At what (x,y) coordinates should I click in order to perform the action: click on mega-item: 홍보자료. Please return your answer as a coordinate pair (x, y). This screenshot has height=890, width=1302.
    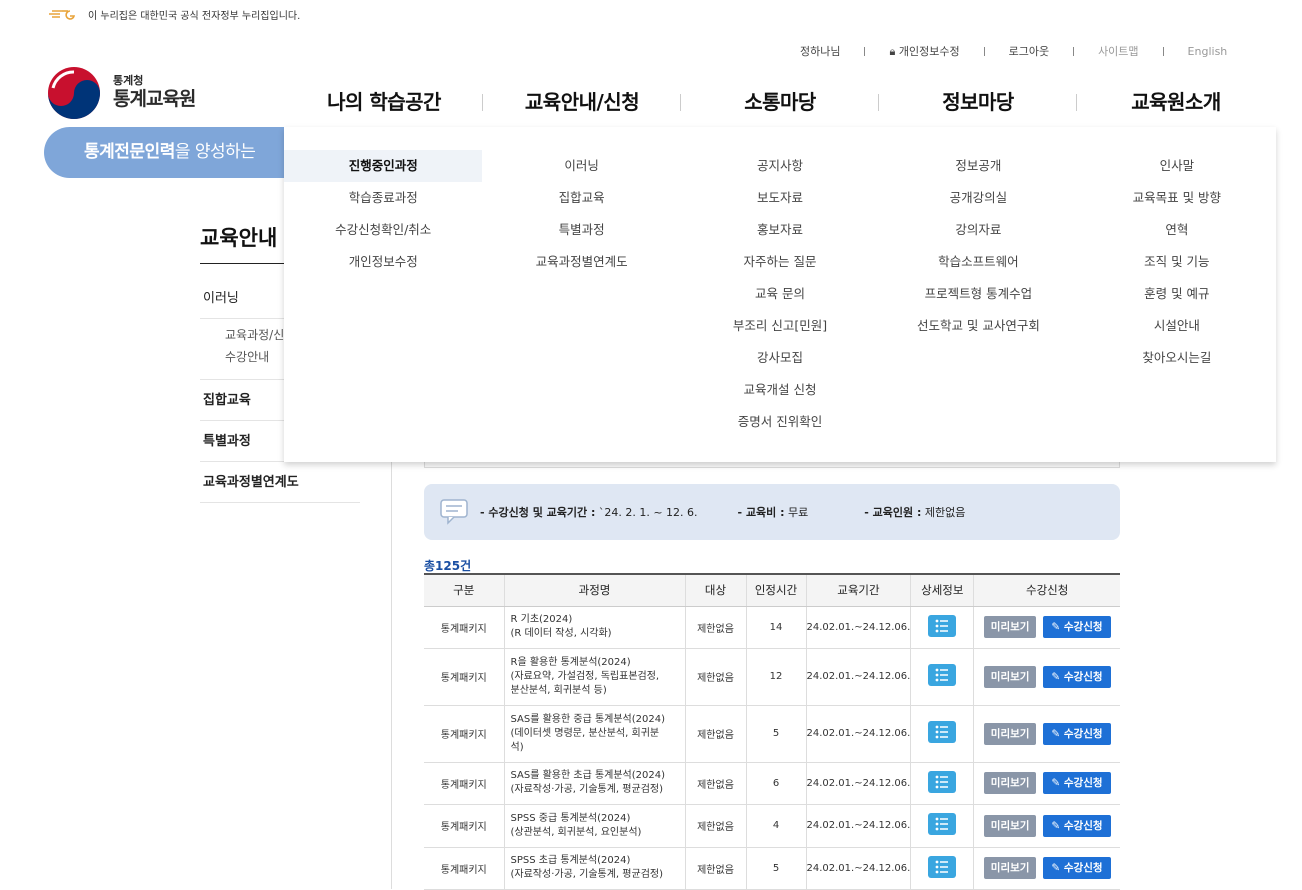
    Looking at the image, I should click on (780, 230).